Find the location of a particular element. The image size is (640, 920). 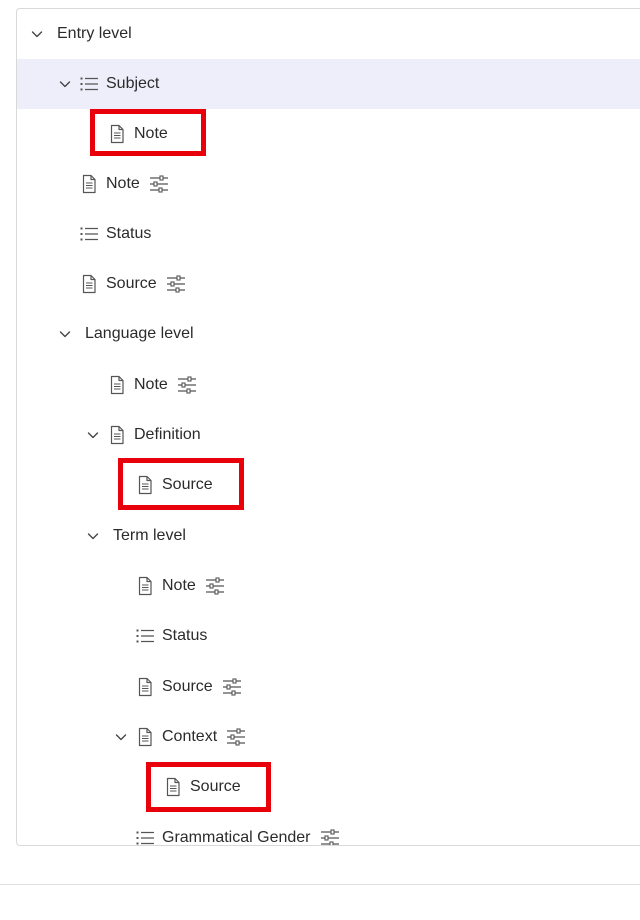

tree-node-language-note: Note is located at coordinates (328, 385).